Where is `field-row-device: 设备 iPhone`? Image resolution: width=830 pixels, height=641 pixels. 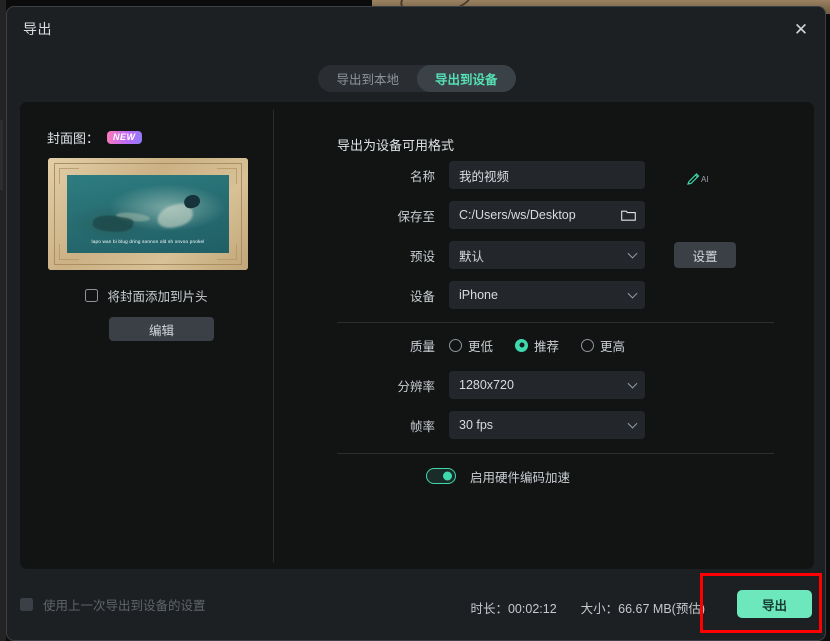
field-row-device: 设备 iPhone is located at coordinates (544, 295).